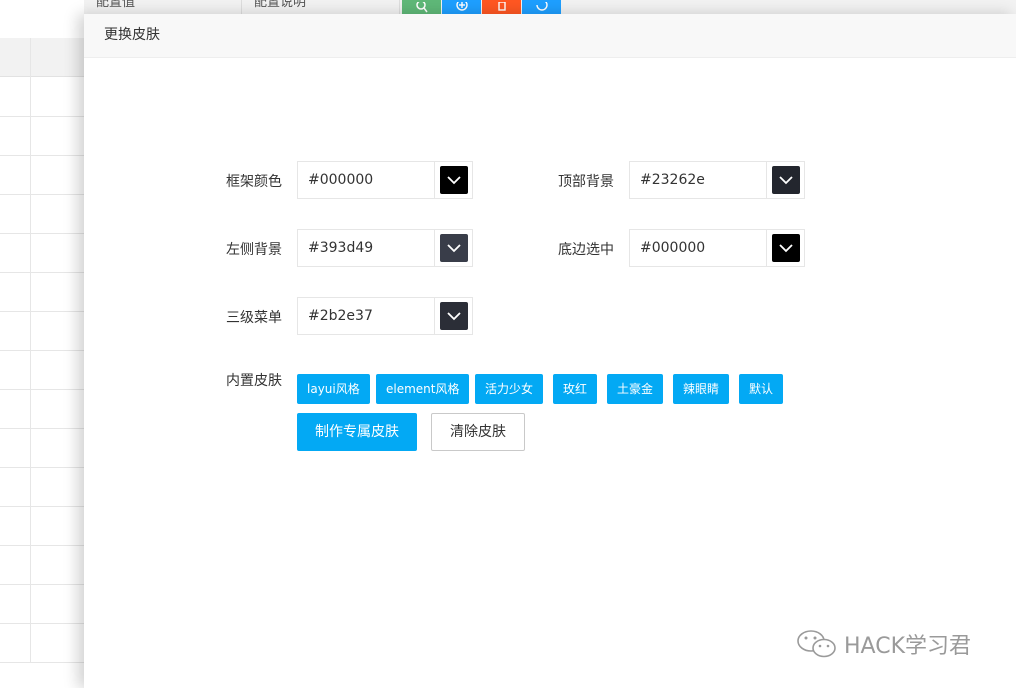 The height and width of the screenshot is (688, 1016). What do you see at coordinates (367, 180) in the screenshot?
I see `frame-color-input` at bounding box center [367, 180].